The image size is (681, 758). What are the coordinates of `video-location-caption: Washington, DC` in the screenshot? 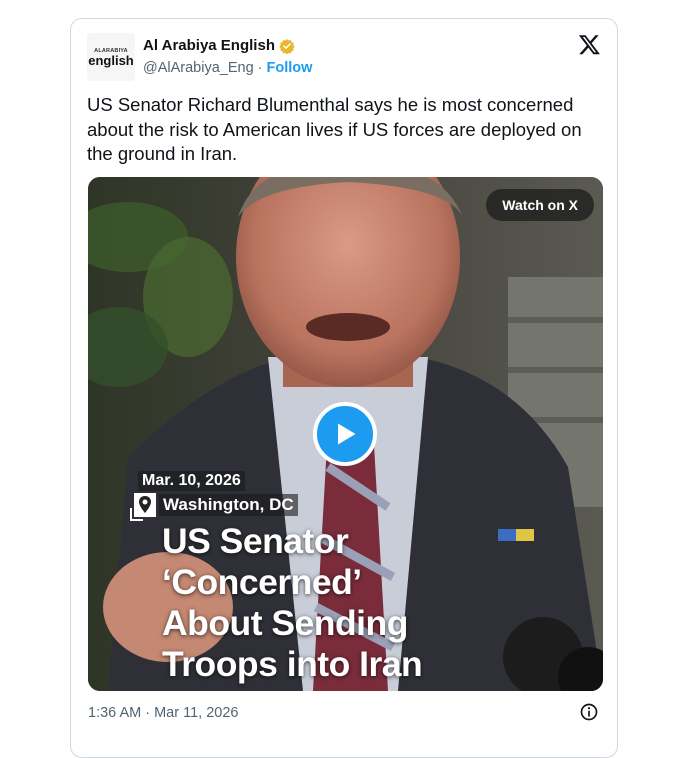 It's located at (216, 505).